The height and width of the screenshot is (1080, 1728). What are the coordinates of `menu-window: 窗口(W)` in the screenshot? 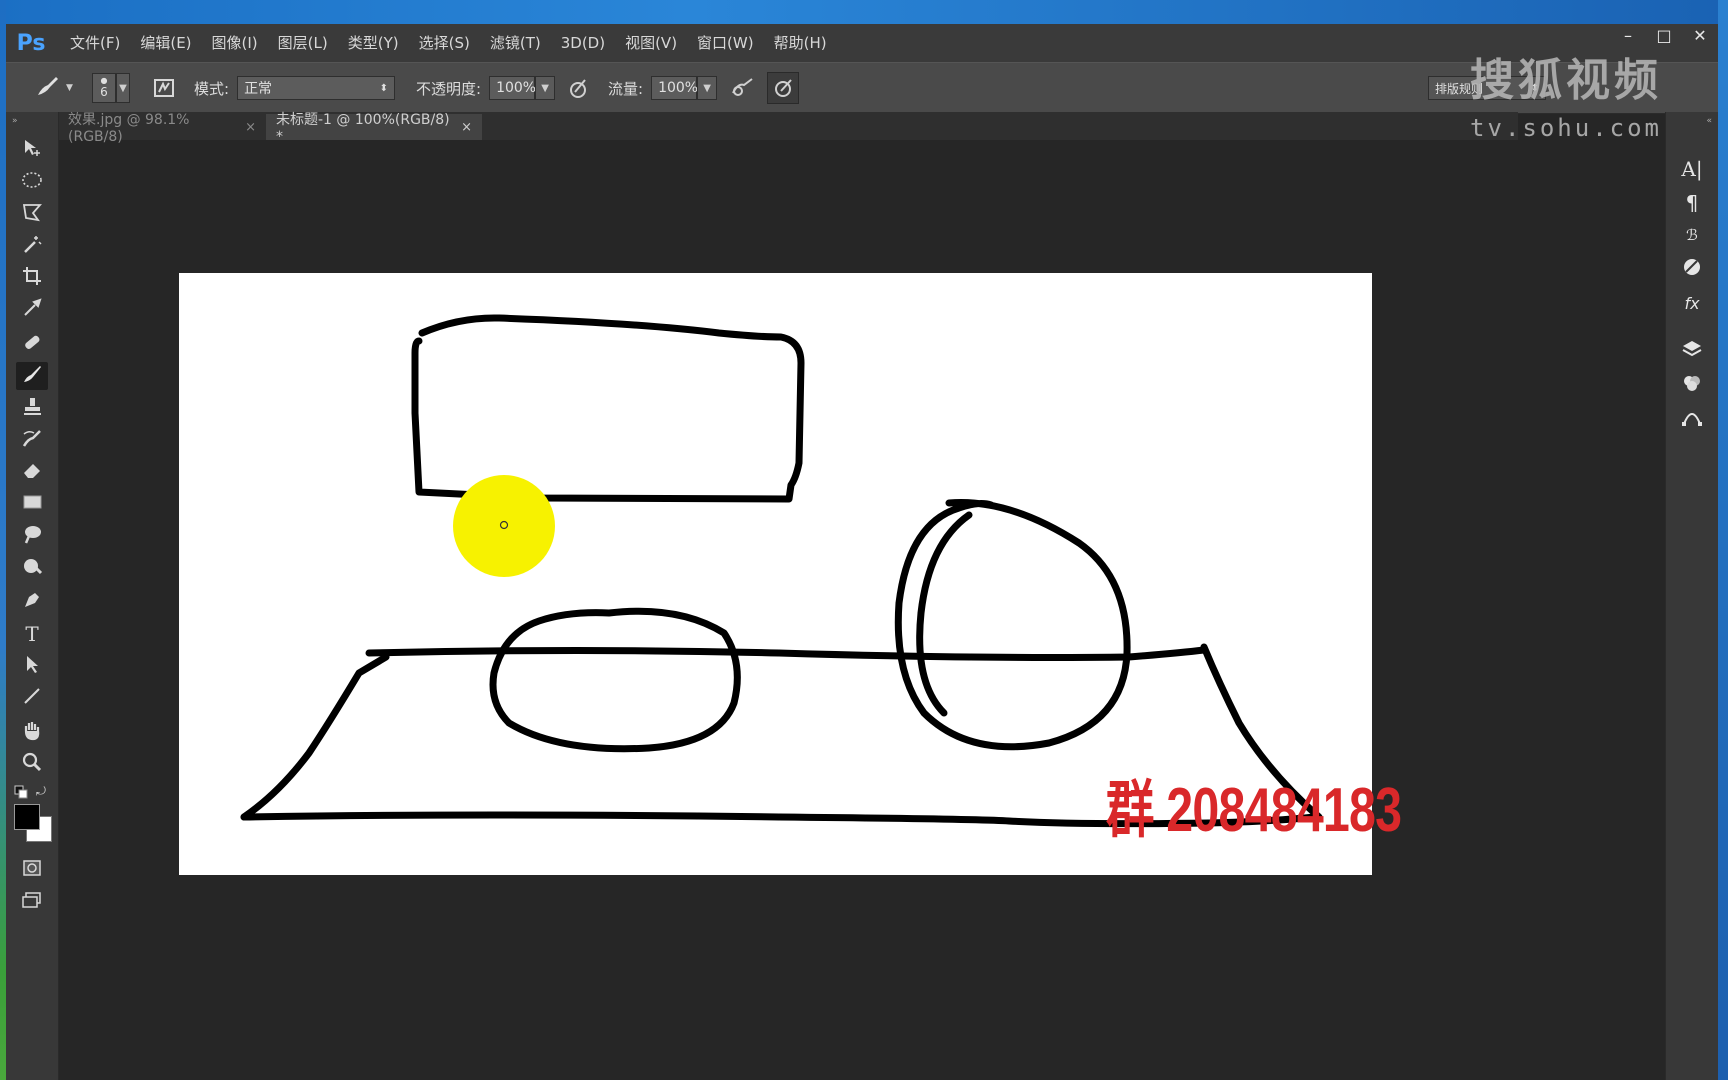 It's located at (725, 43).